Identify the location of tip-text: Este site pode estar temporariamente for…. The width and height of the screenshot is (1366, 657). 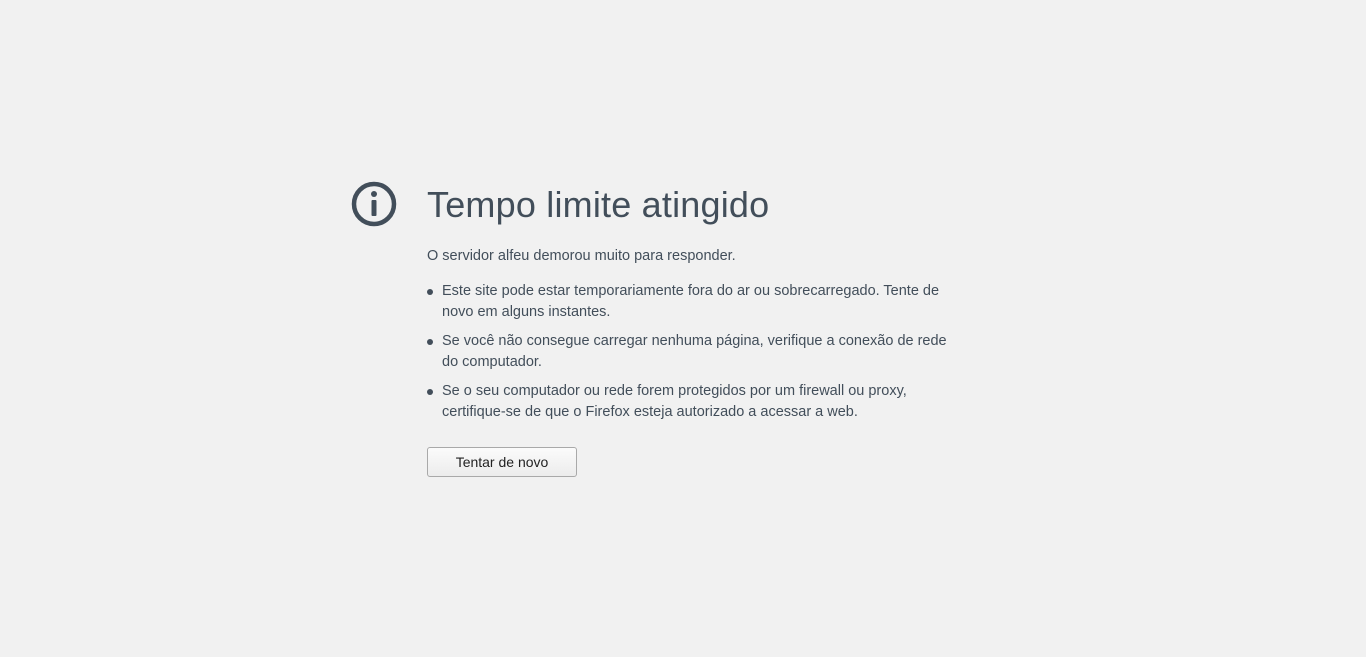
(691, 301).